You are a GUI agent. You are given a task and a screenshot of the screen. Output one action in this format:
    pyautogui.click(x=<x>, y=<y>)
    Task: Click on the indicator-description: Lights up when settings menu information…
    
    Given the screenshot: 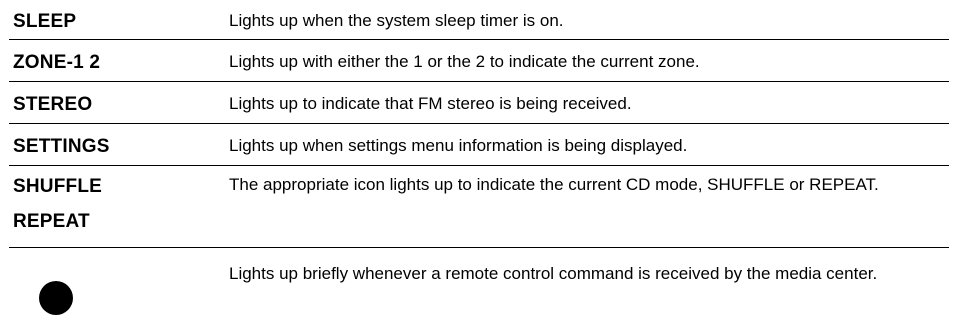 What is the action you would take?
    pyautogui.click(x=458, y=145)
    